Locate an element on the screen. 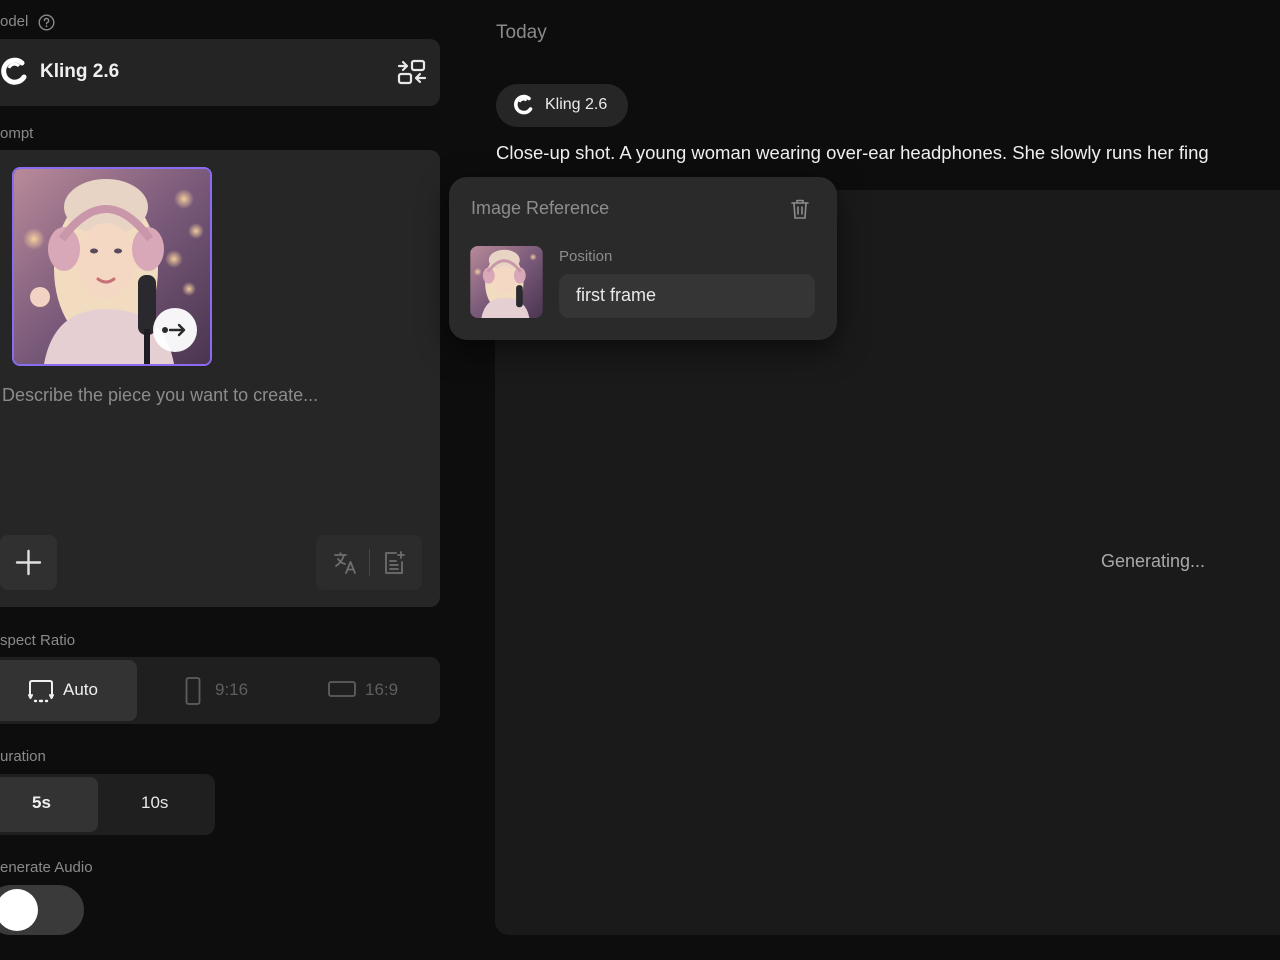 The image size is (1280, 960). add-button is located at coordinates (28, 562).